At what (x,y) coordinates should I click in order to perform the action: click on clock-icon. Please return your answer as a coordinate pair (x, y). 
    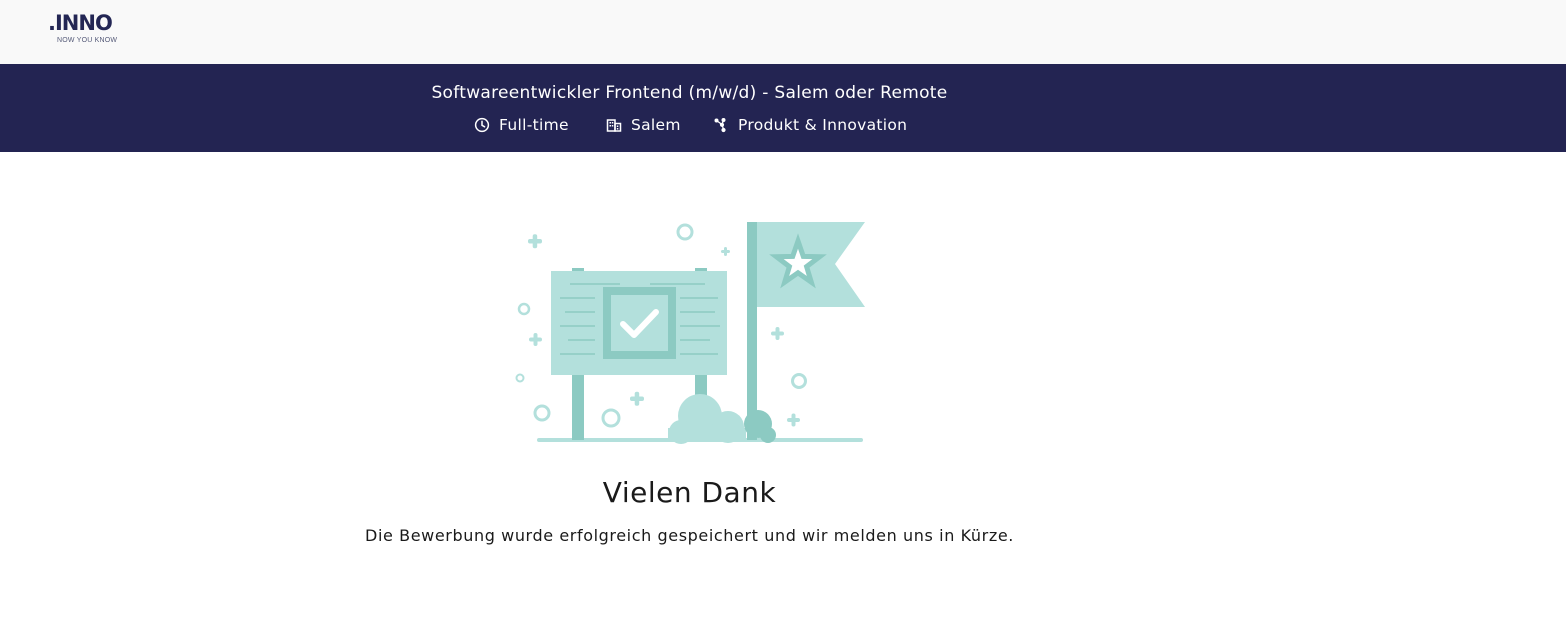
    Looking at the image, I should click on (482, 125).